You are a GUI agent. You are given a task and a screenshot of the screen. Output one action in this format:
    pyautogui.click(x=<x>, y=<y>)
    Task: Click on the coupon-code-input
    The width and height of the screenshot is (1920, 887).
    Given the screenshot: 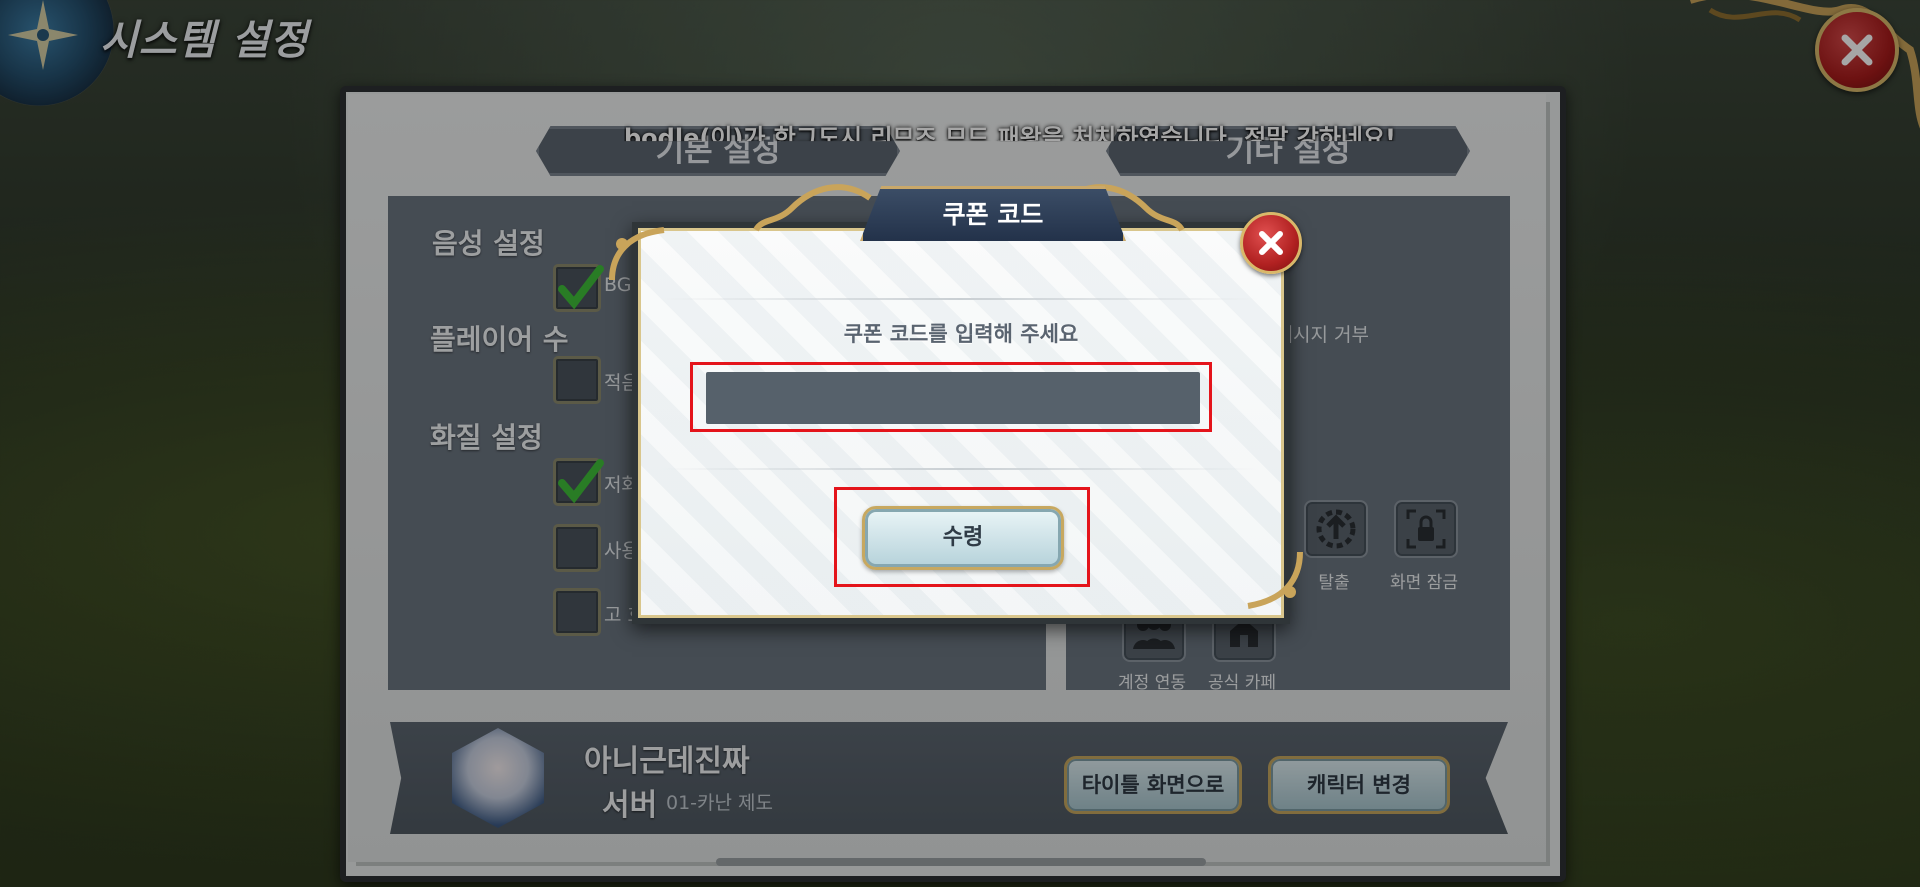 What is the action you would take?
    pyautogui.click(x=953, y=398)
    